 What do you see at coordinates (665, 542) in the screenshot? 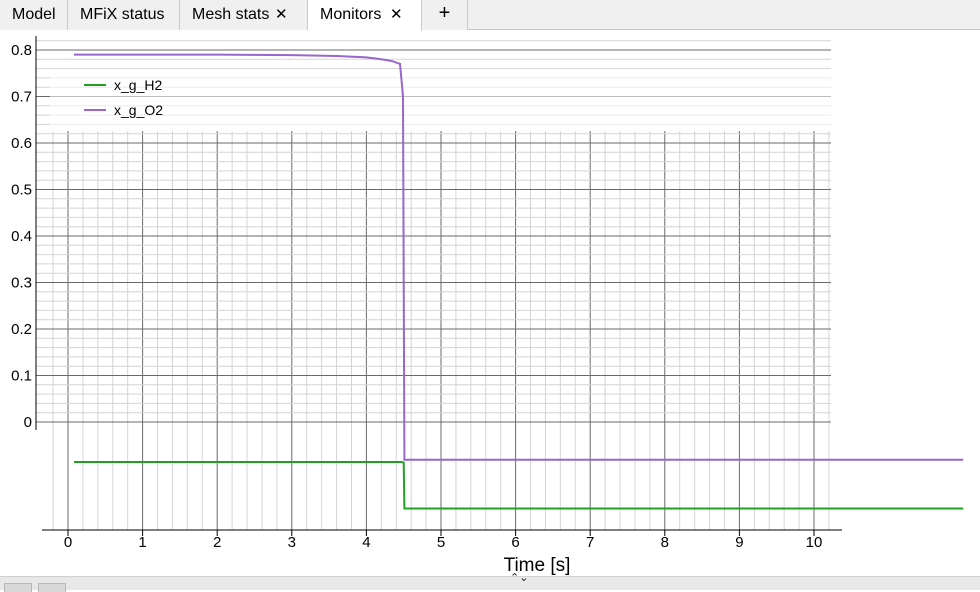
I see `x-tick-label: 8` at bounding box center [665, 542].